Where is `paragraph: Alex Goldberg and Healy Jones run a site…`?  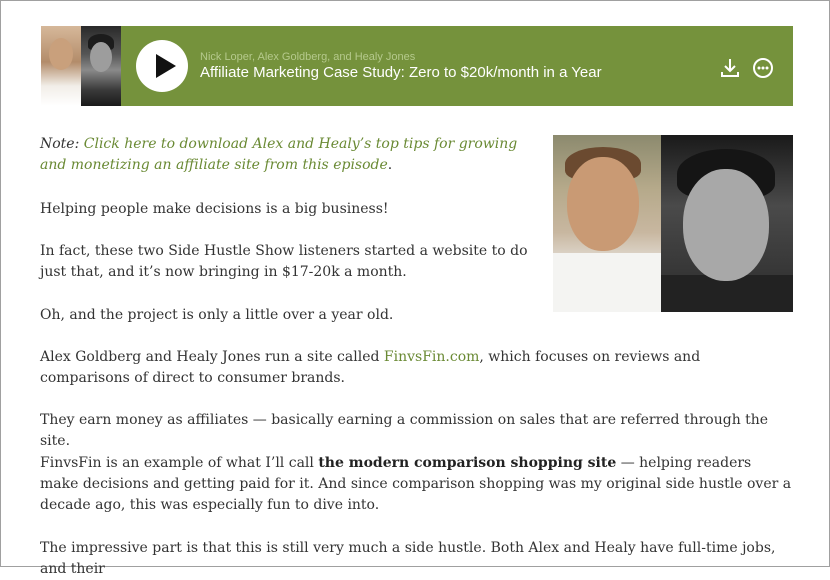
paragraph: Alex Goldberg and Healy Jones run a site… is located at coordinates (417, 368).